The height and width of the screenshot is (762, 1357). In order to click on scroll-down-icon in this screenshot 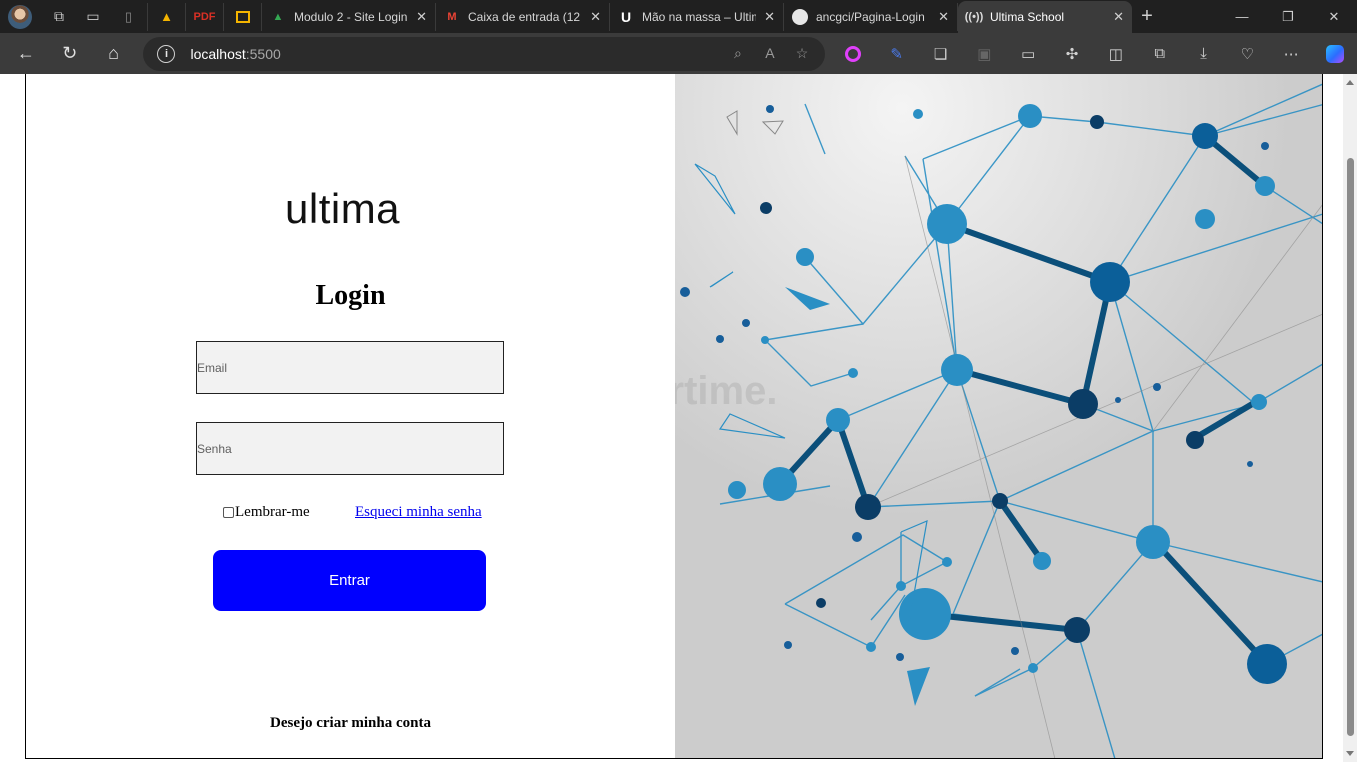, I will do `click(1350, 753)`.